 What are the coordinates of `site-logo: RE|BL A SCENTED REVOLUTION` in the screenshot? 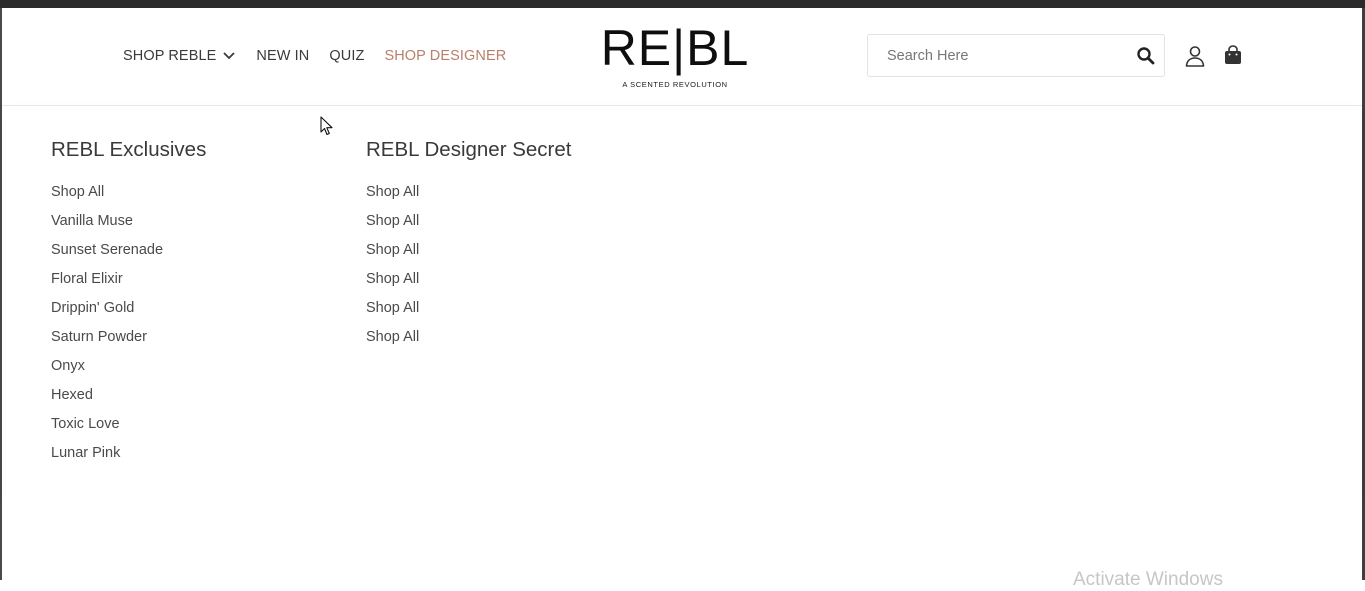 It's located at (675, 58).